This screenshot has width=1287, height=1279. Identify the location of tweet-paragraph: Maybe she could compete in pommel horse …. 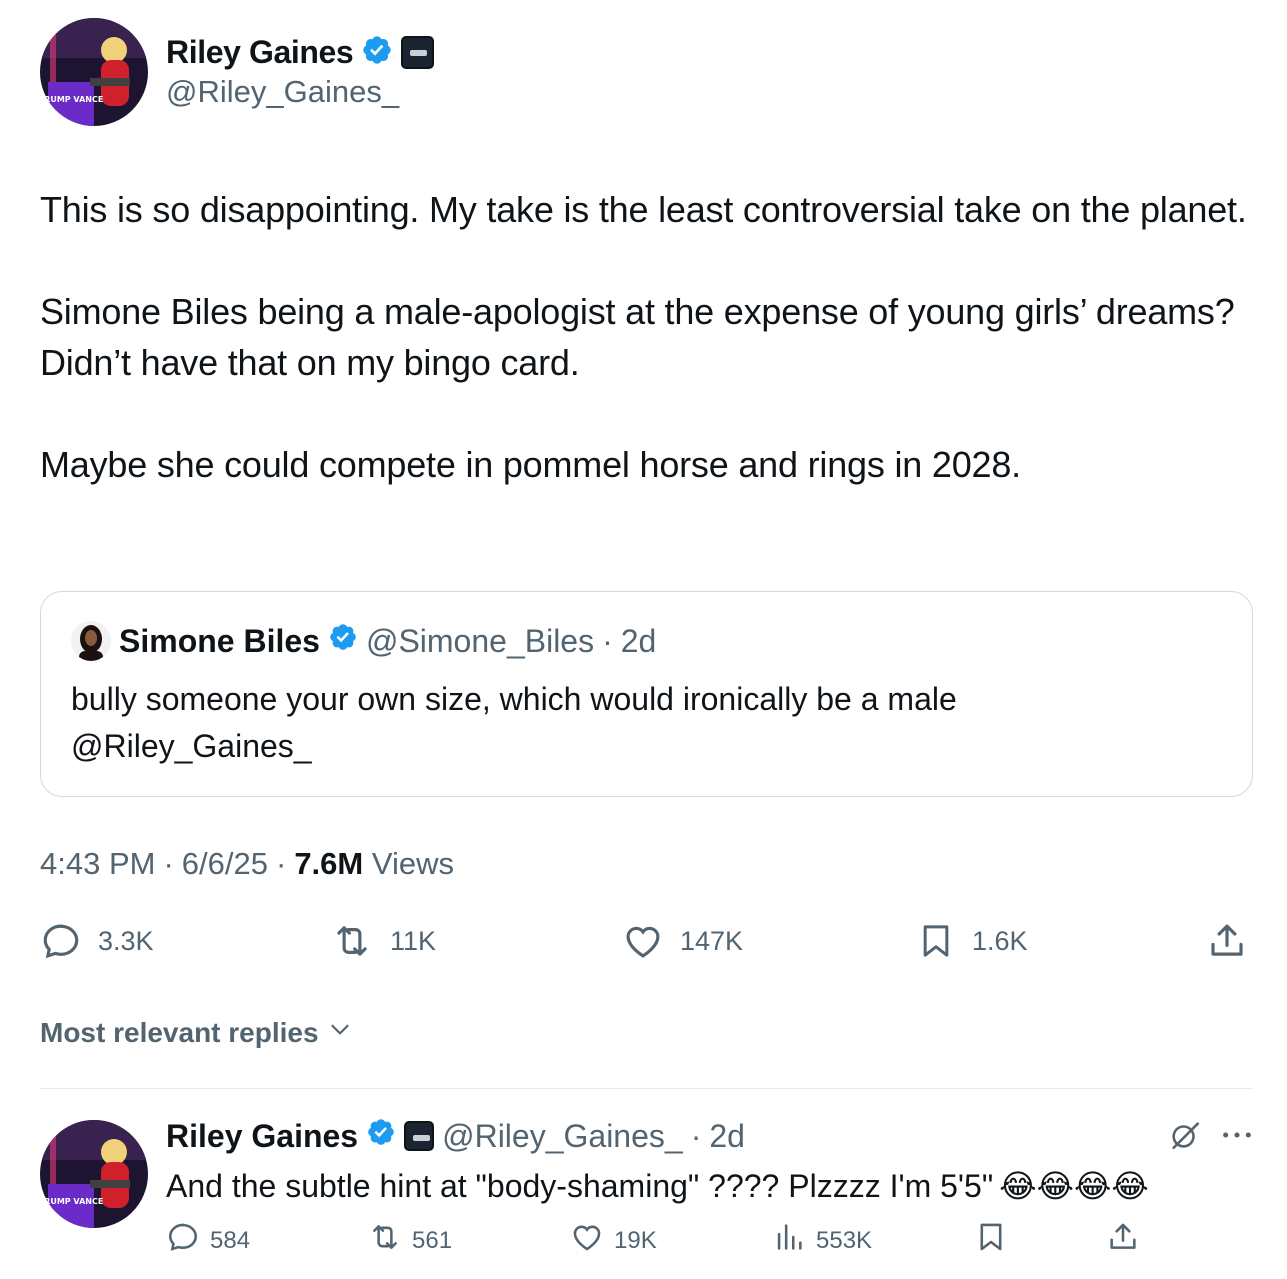
(530, 464).